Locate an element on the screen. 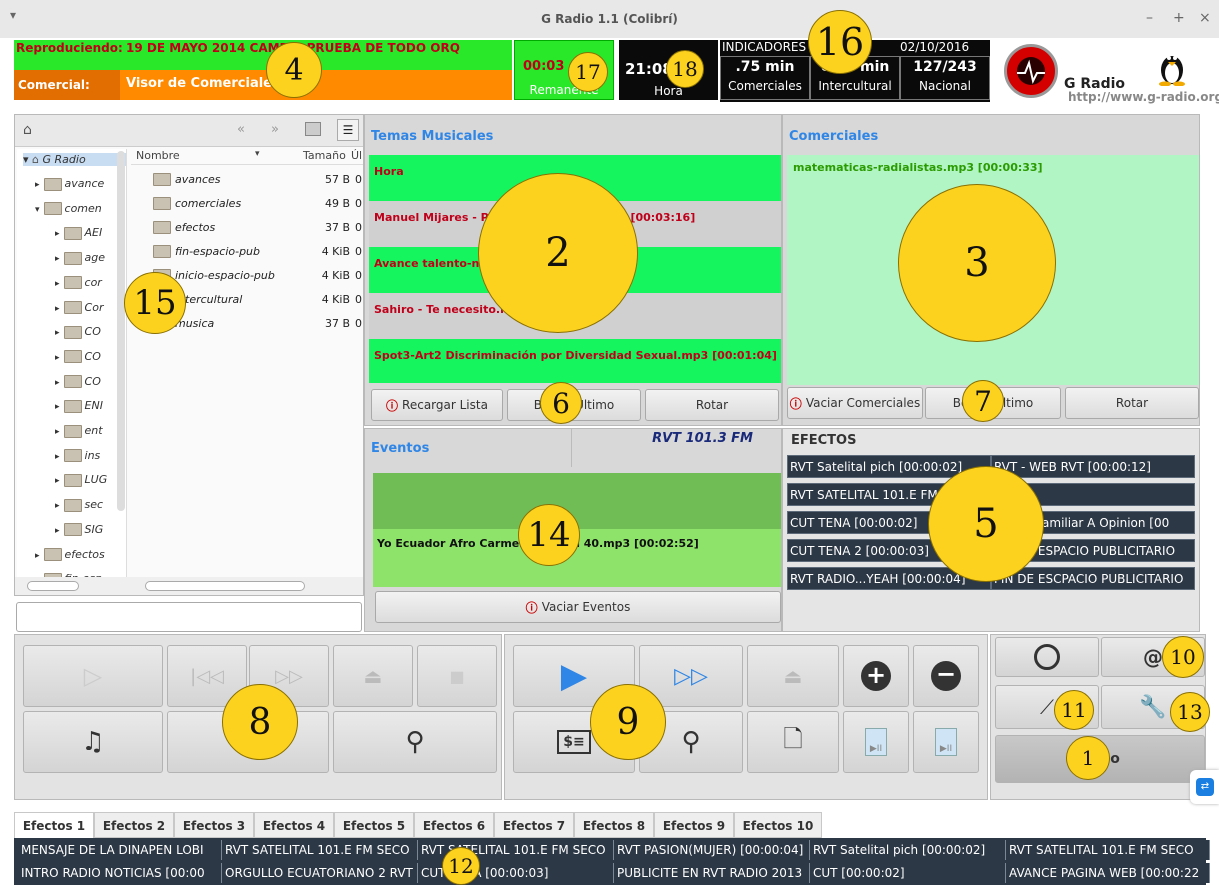  tree-item: ▸ AEI is located at coordinates (78, 233).